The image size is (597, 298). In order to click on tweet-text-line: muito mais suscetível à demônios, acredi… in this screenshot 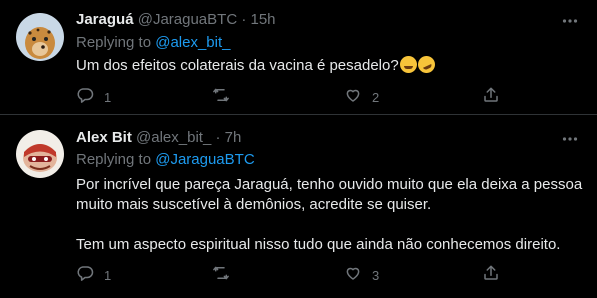, I will do `click(254, 204)`.